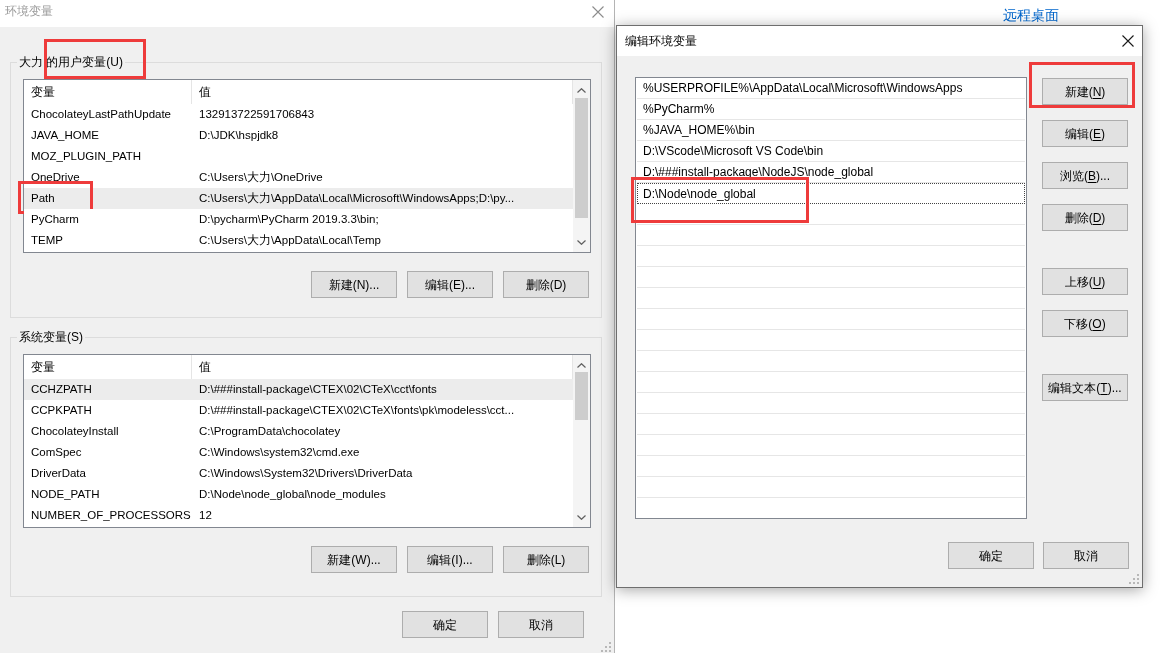 This screenshot has width=1165, height=653. I want to click on table-cell-text: NODE_PATH, so click(65, 494).